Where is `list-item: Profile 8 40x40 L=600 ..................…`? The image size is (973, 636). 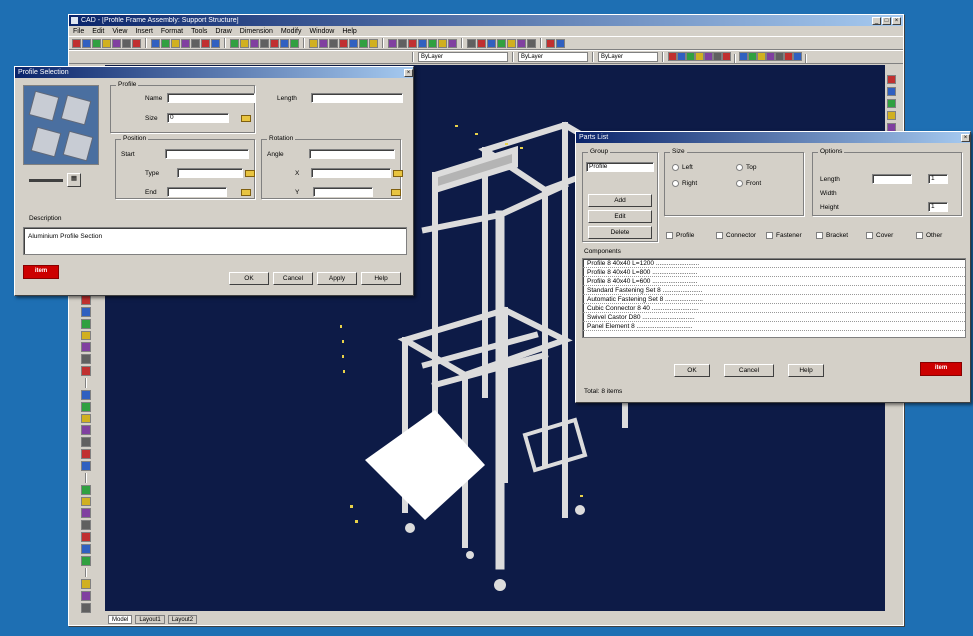 list-item: Profile 8 40x40 L=600 ..................… is located at coordinates (774, 281).